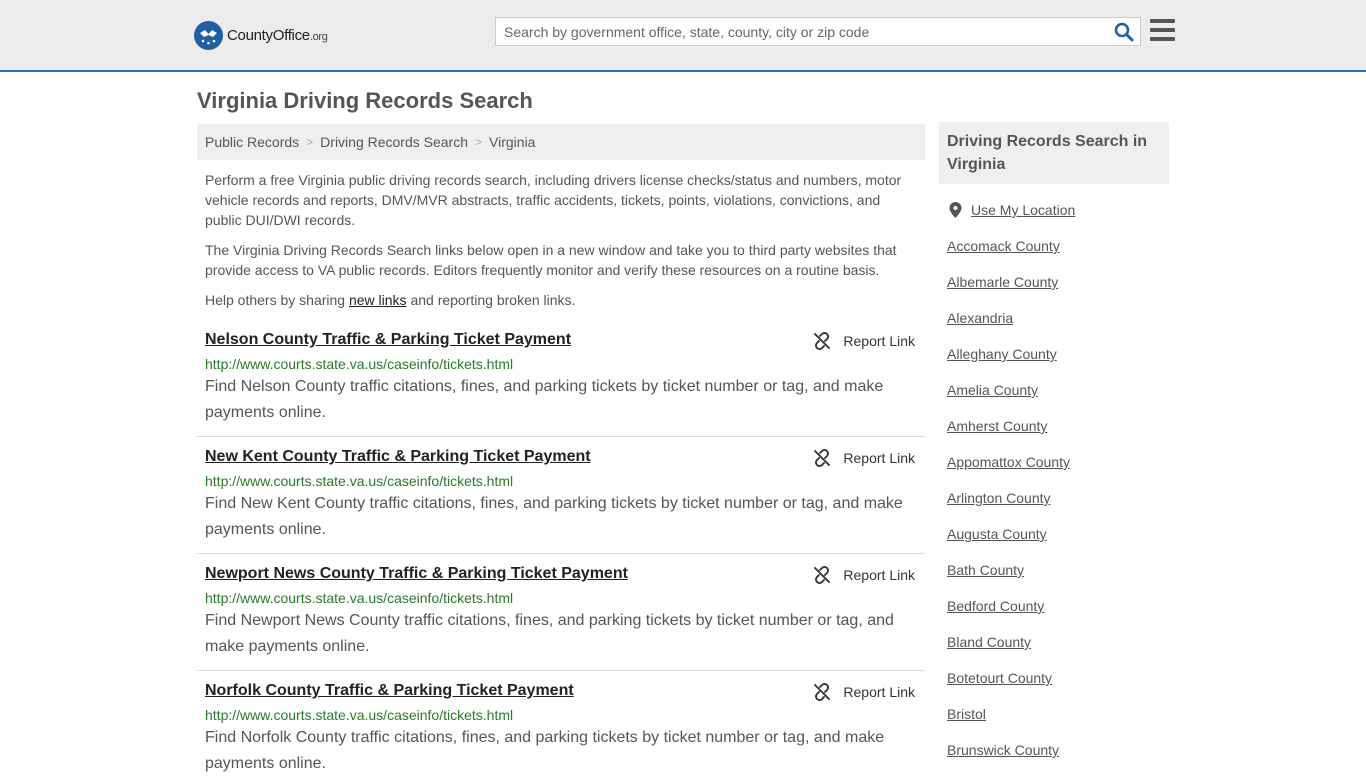 The image size is (1366, 778). What do you see at coordinates (277, 300) in the screenshot?
I see `intro-help-text: Help others by sharing` at bounding box center [277, 300].